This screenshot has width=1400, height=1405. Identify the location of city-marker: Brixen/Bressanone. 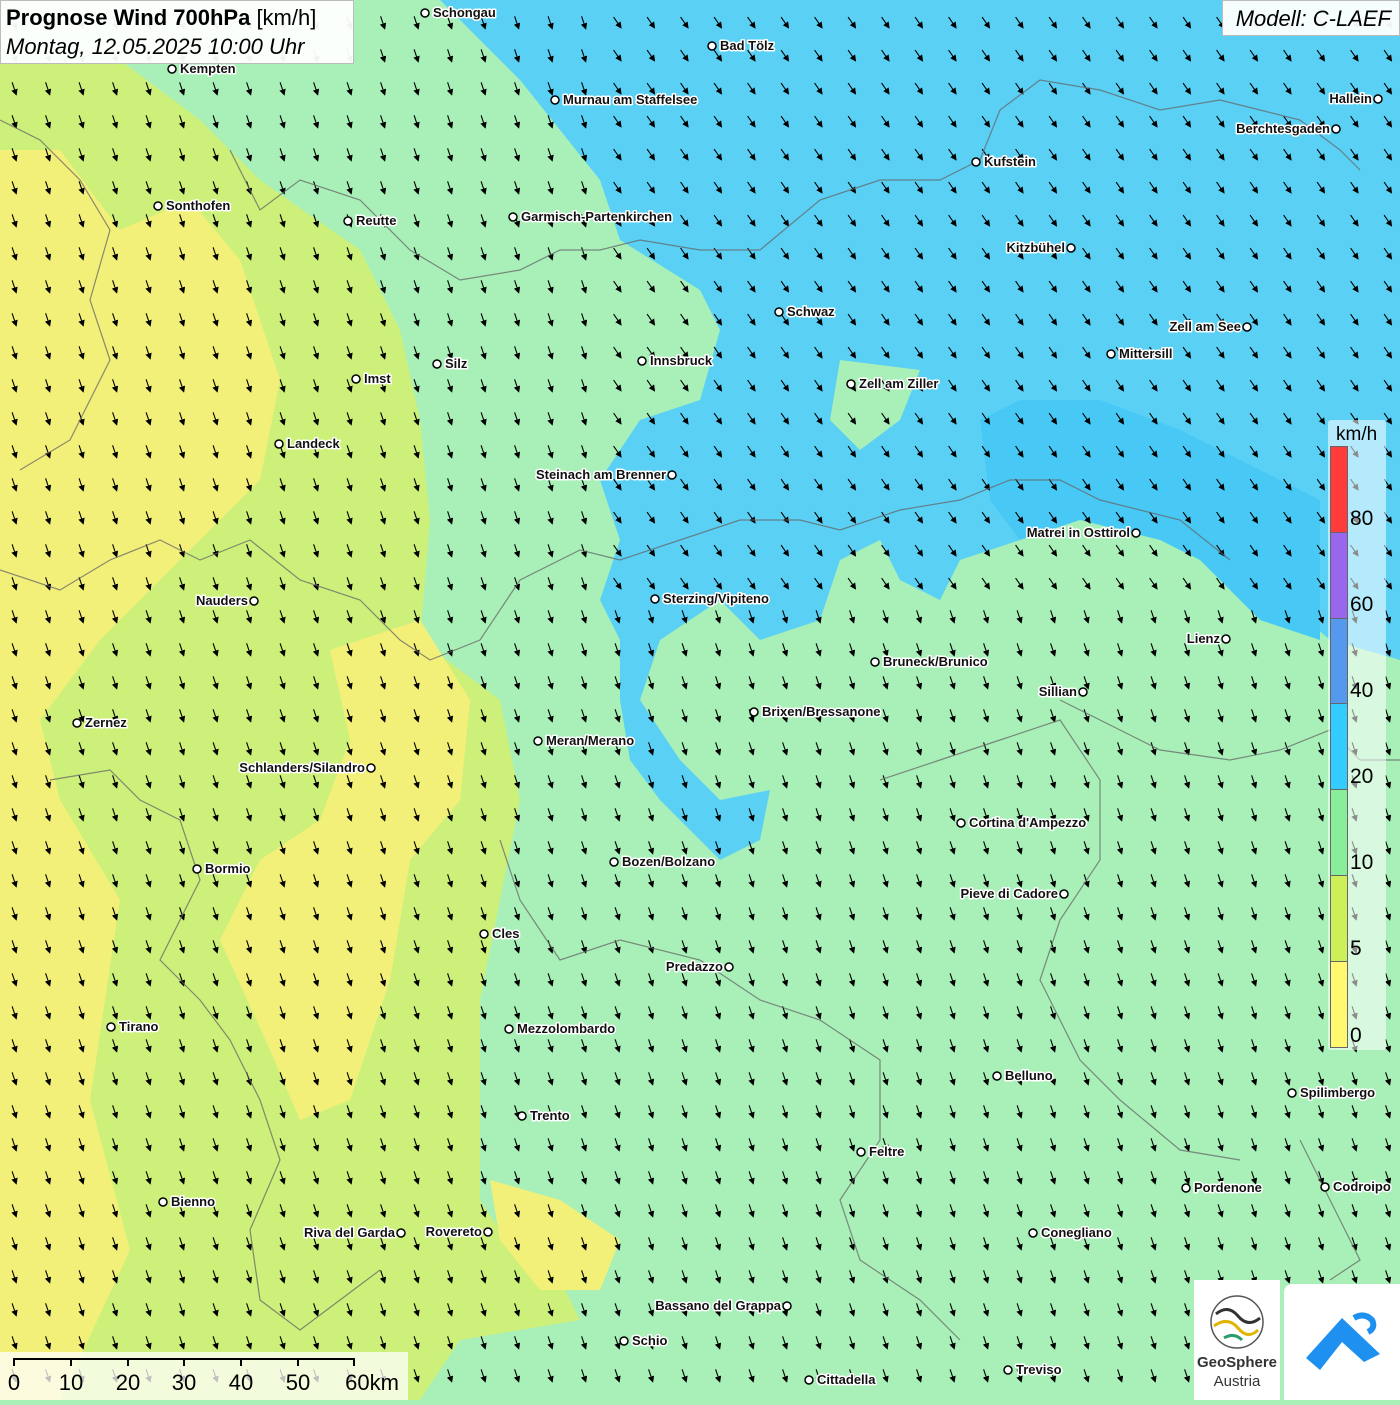
(815, 712).